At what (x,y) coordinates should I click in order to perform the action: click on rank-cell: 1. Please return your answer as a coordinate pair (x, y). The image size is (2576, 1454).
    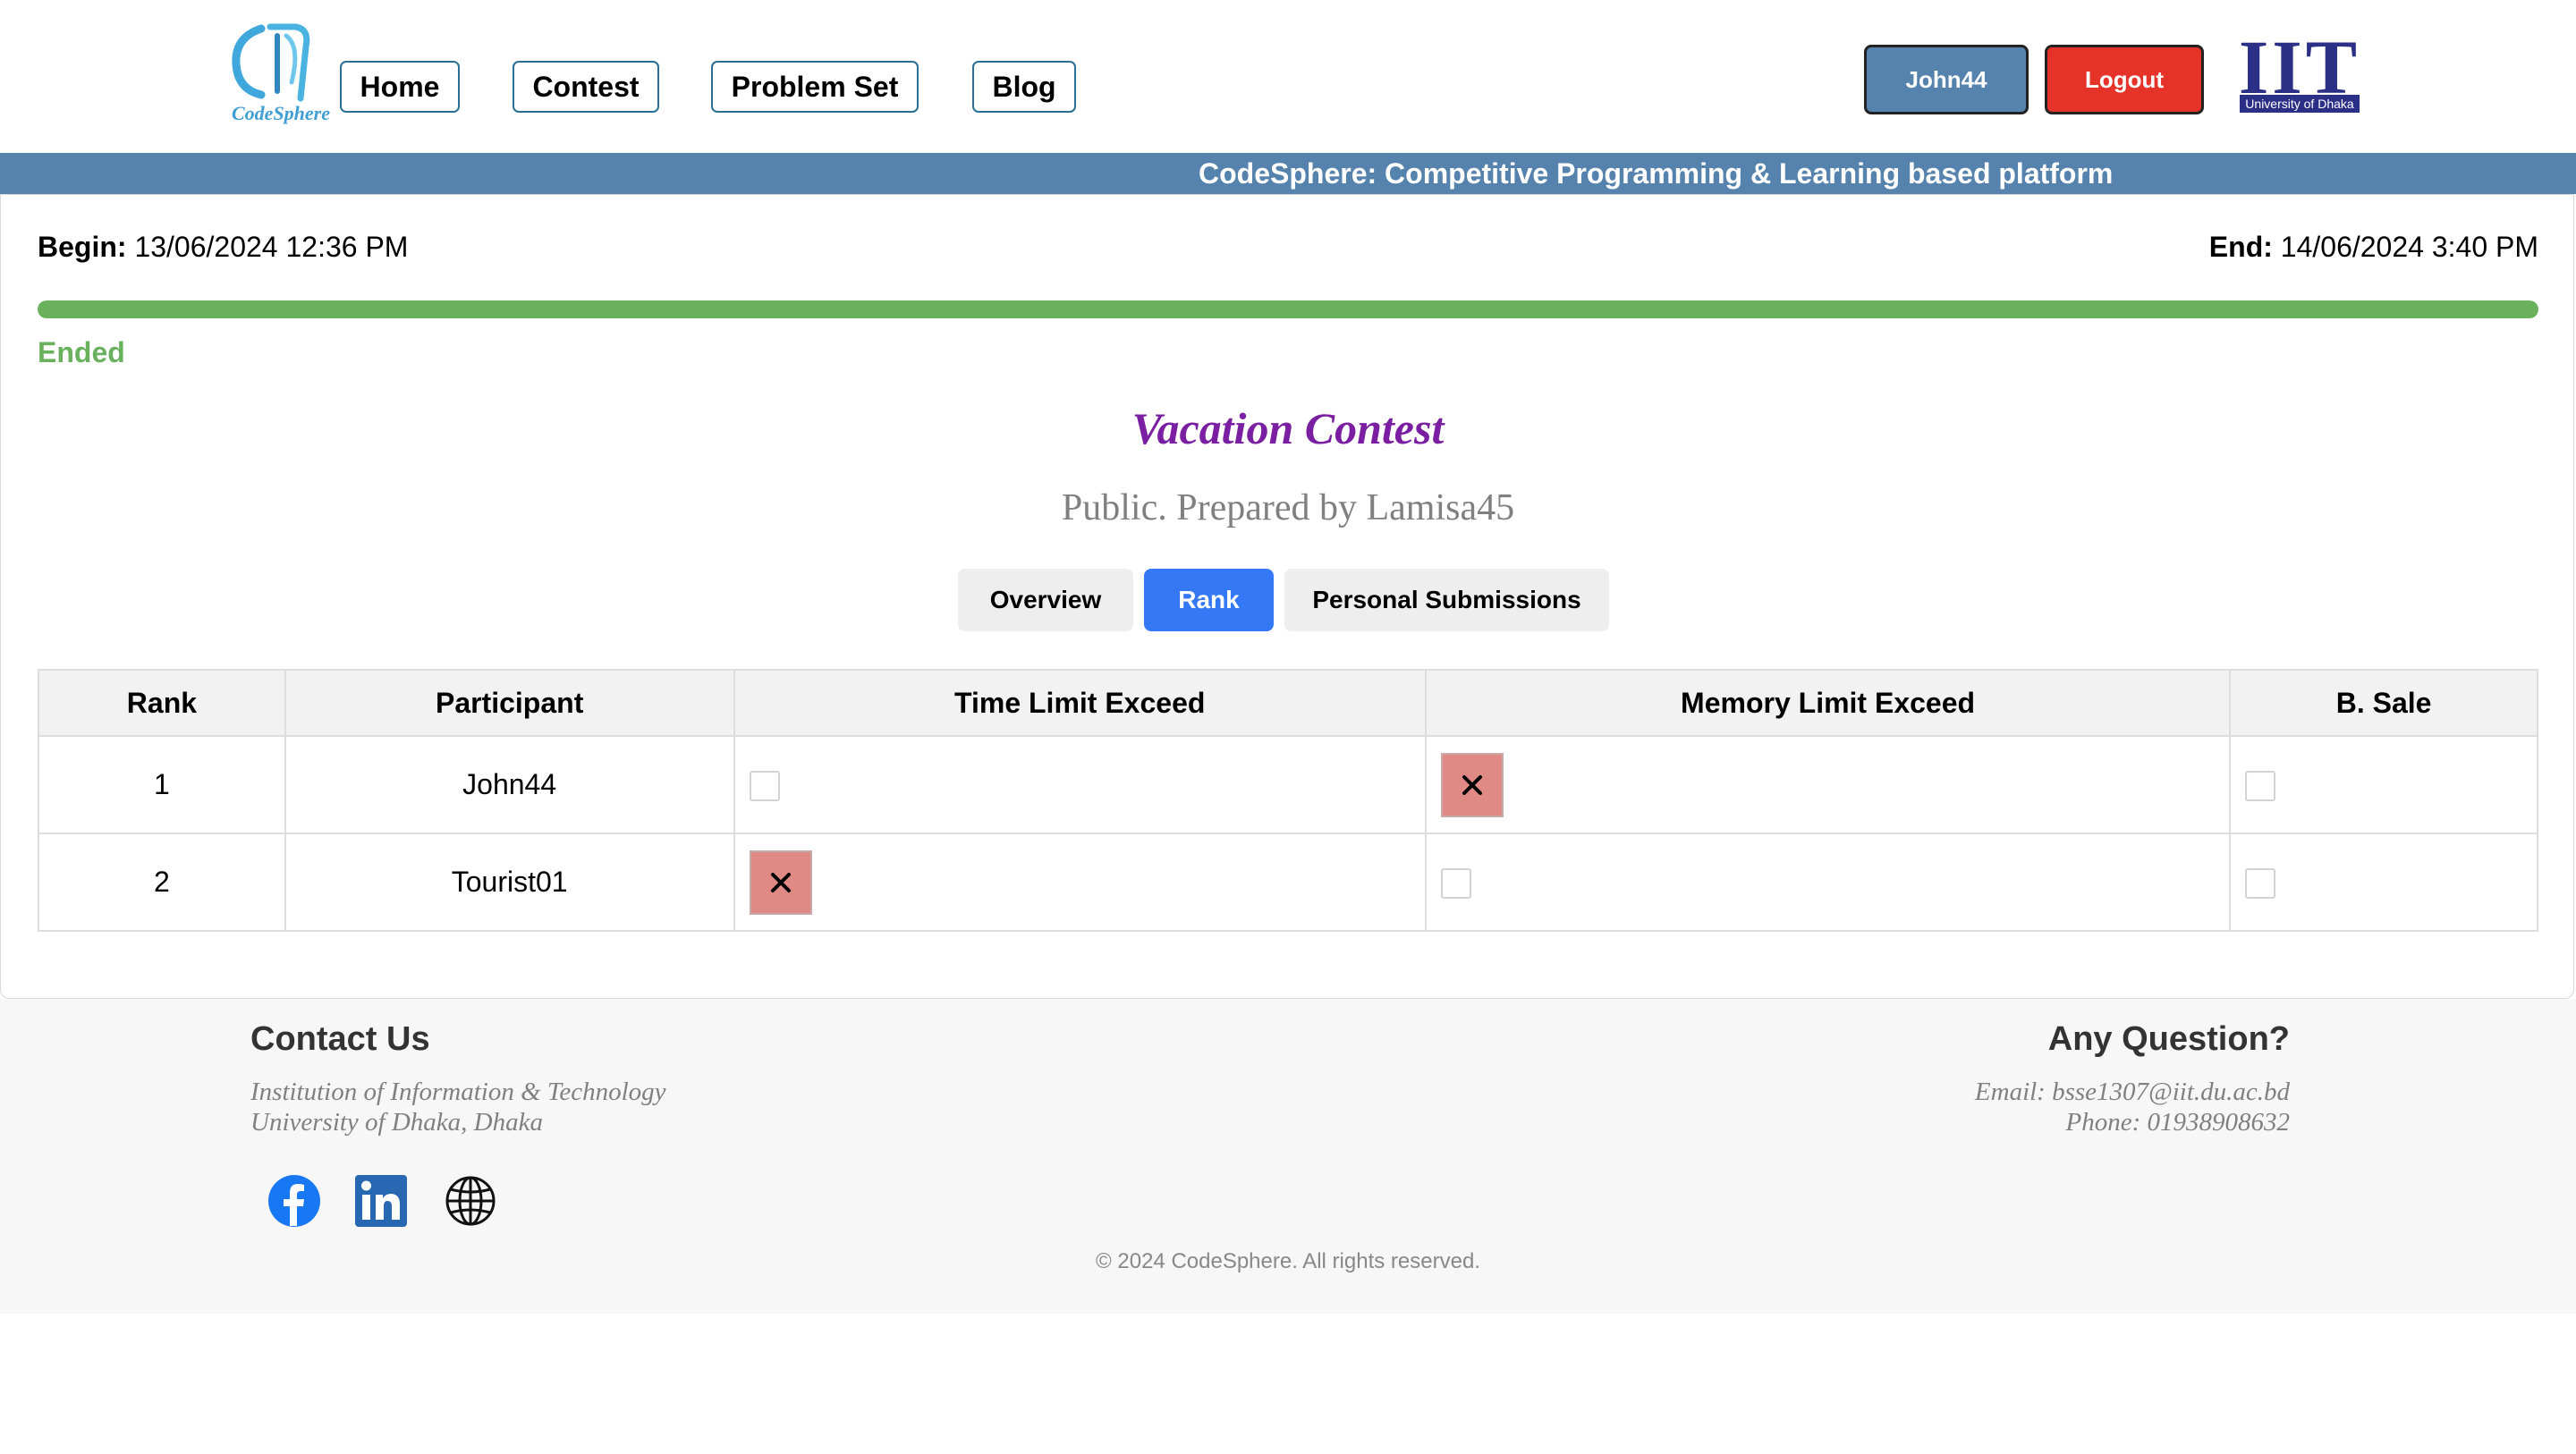
    Looking at the image, I should click on (162, 784).